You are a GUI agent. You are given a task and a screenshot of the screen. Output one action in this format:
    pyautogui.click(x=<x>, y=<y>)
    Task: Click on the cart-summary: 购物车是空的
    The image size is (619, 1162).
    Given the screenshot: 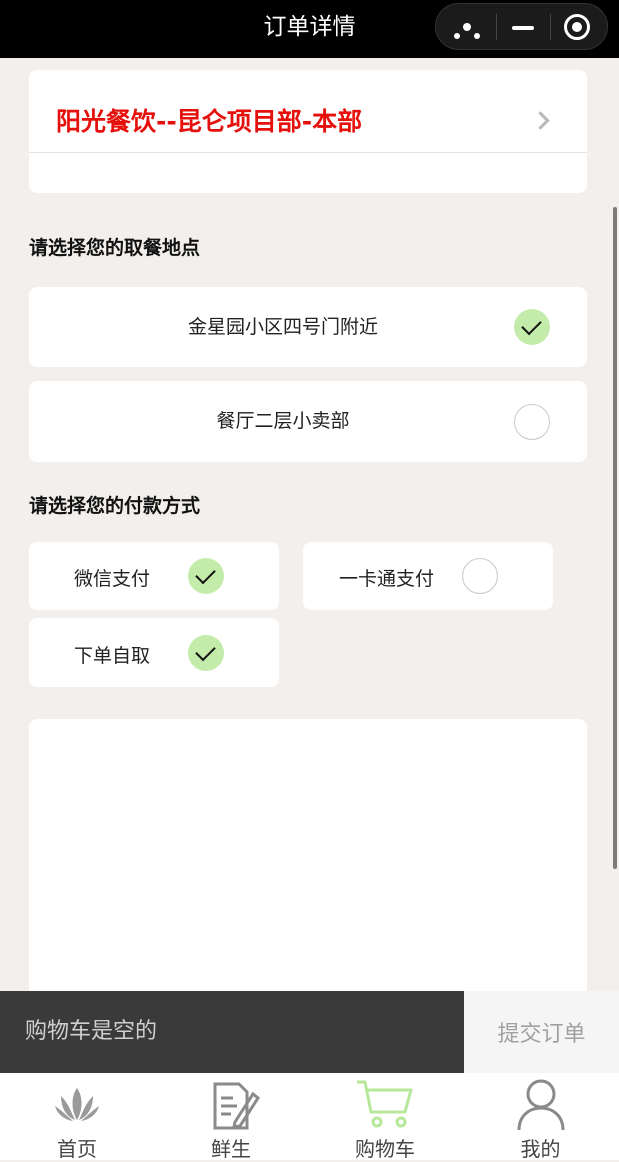 What is the action you would take?
    pyautogui.click(x=232, y=1032)
    